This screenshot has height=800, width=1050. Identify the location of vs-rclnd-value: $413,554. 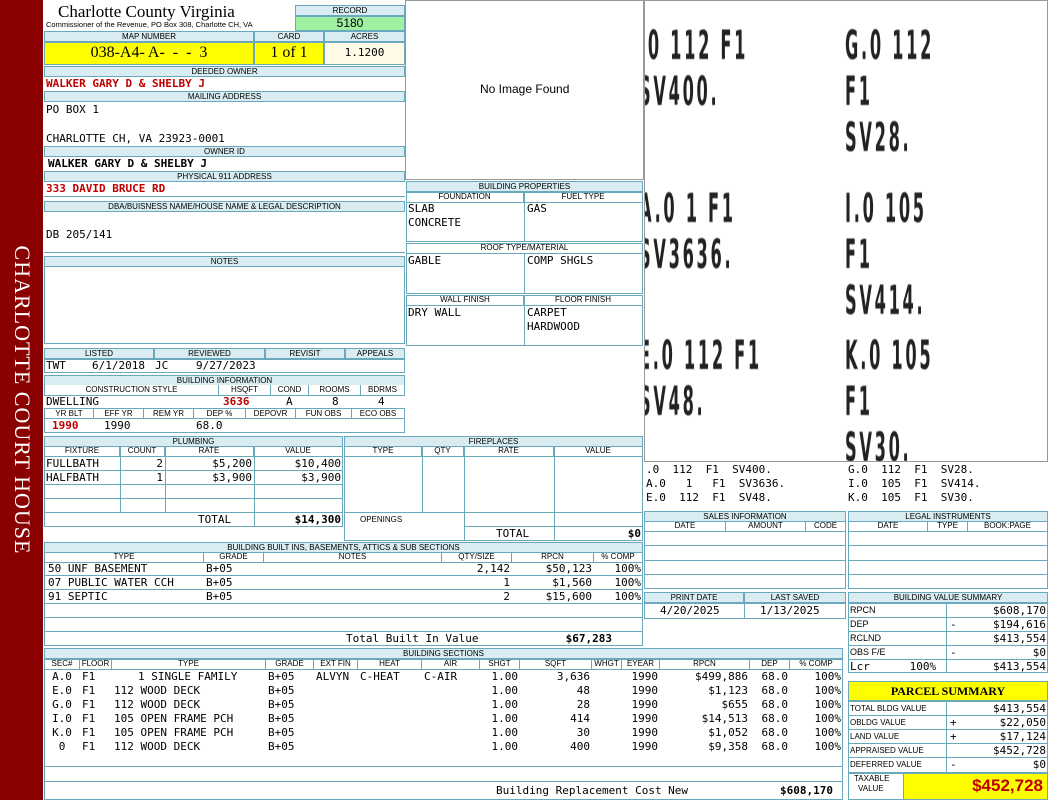
(1019, 638).